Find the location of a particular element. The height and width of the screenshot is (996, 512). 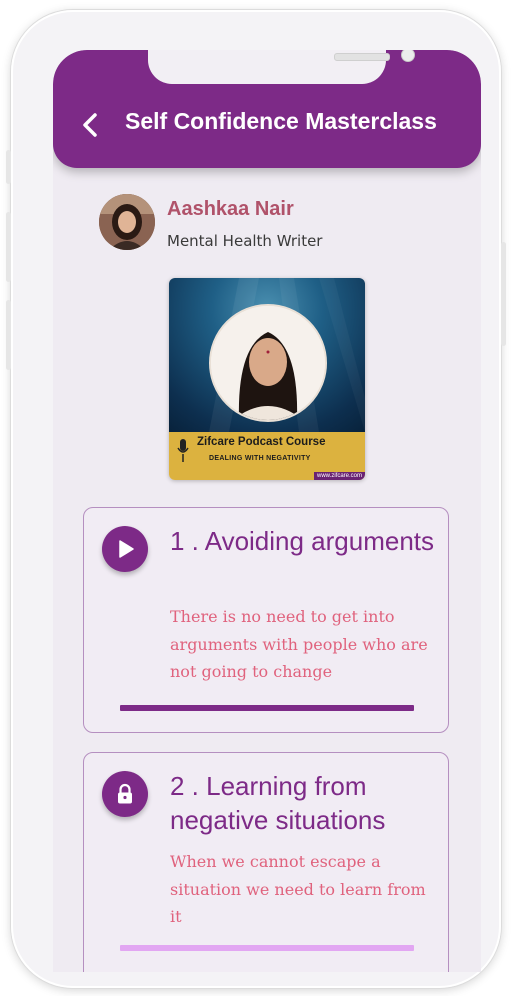

avatar-image is located at coordinates (127, 222).